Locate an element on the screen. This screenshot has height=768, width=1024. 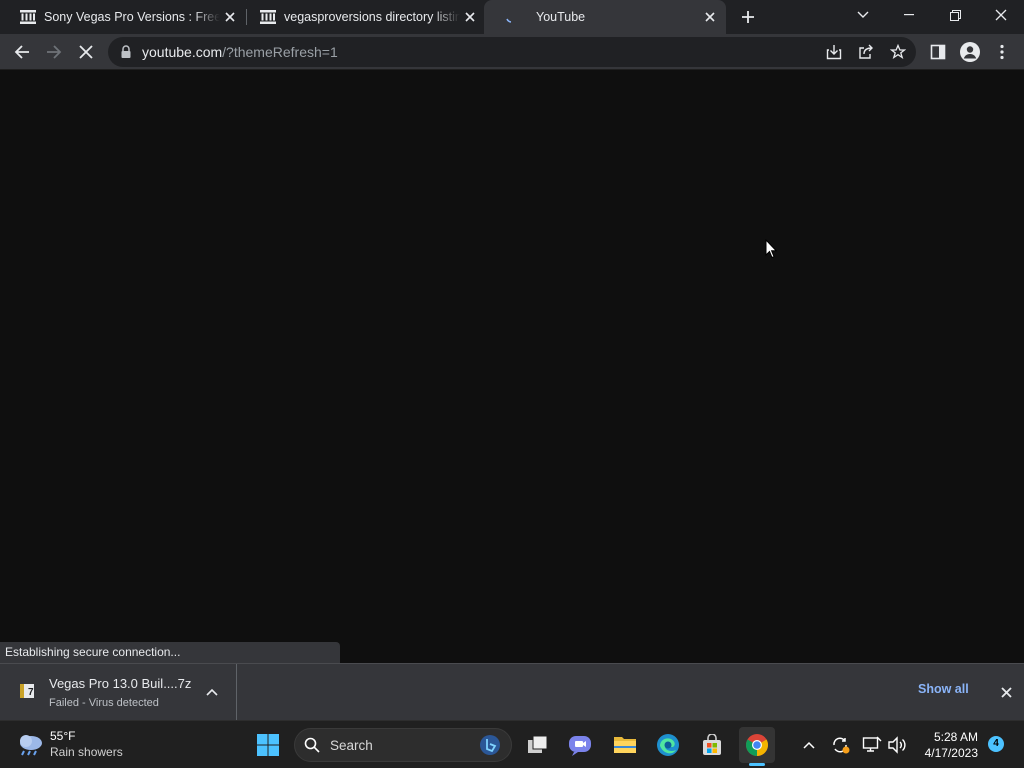
task-view-button is located at coordinates (538, 745).